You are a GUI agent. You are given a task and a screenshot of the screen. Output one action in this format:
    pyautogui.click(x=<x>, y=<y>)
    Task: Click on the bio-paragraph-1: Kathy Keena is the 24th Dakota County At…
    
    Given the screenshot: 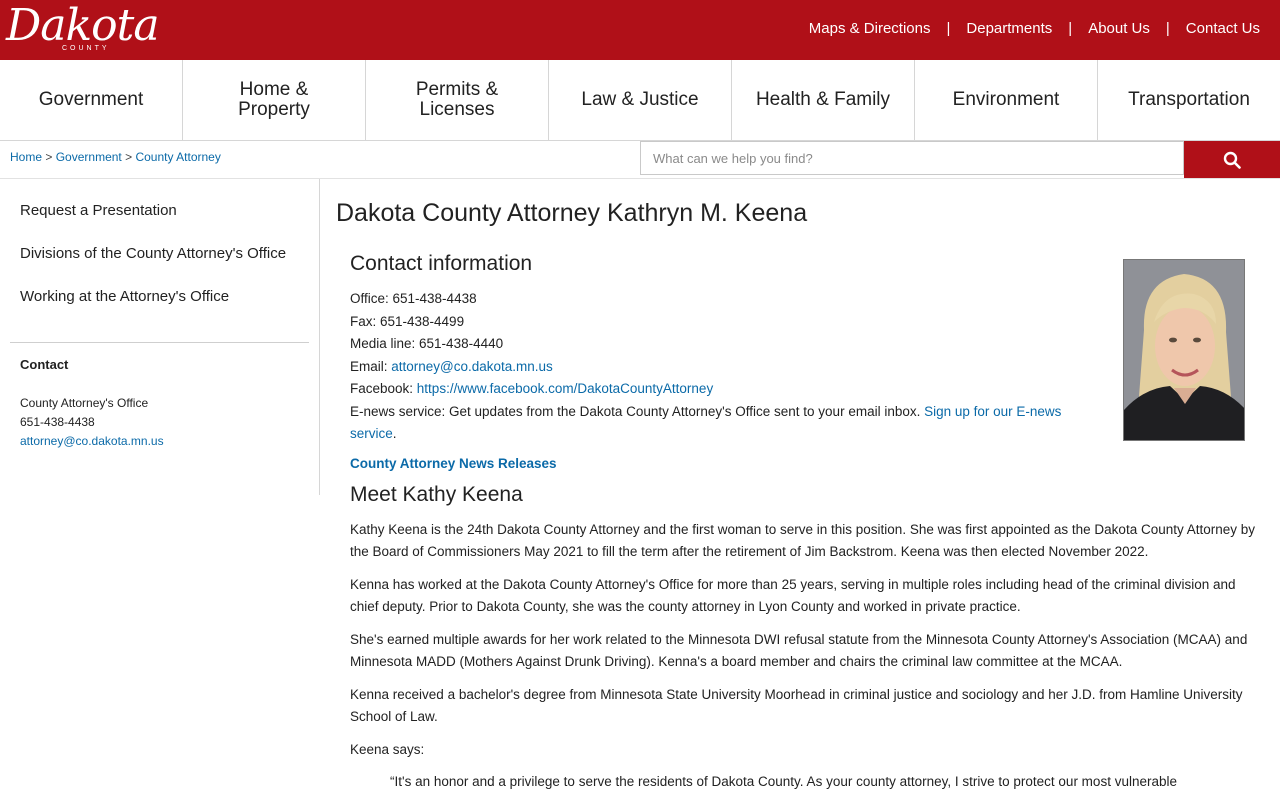 What is the action you would take?
    pyautogui.click(x=803, y=540)
    